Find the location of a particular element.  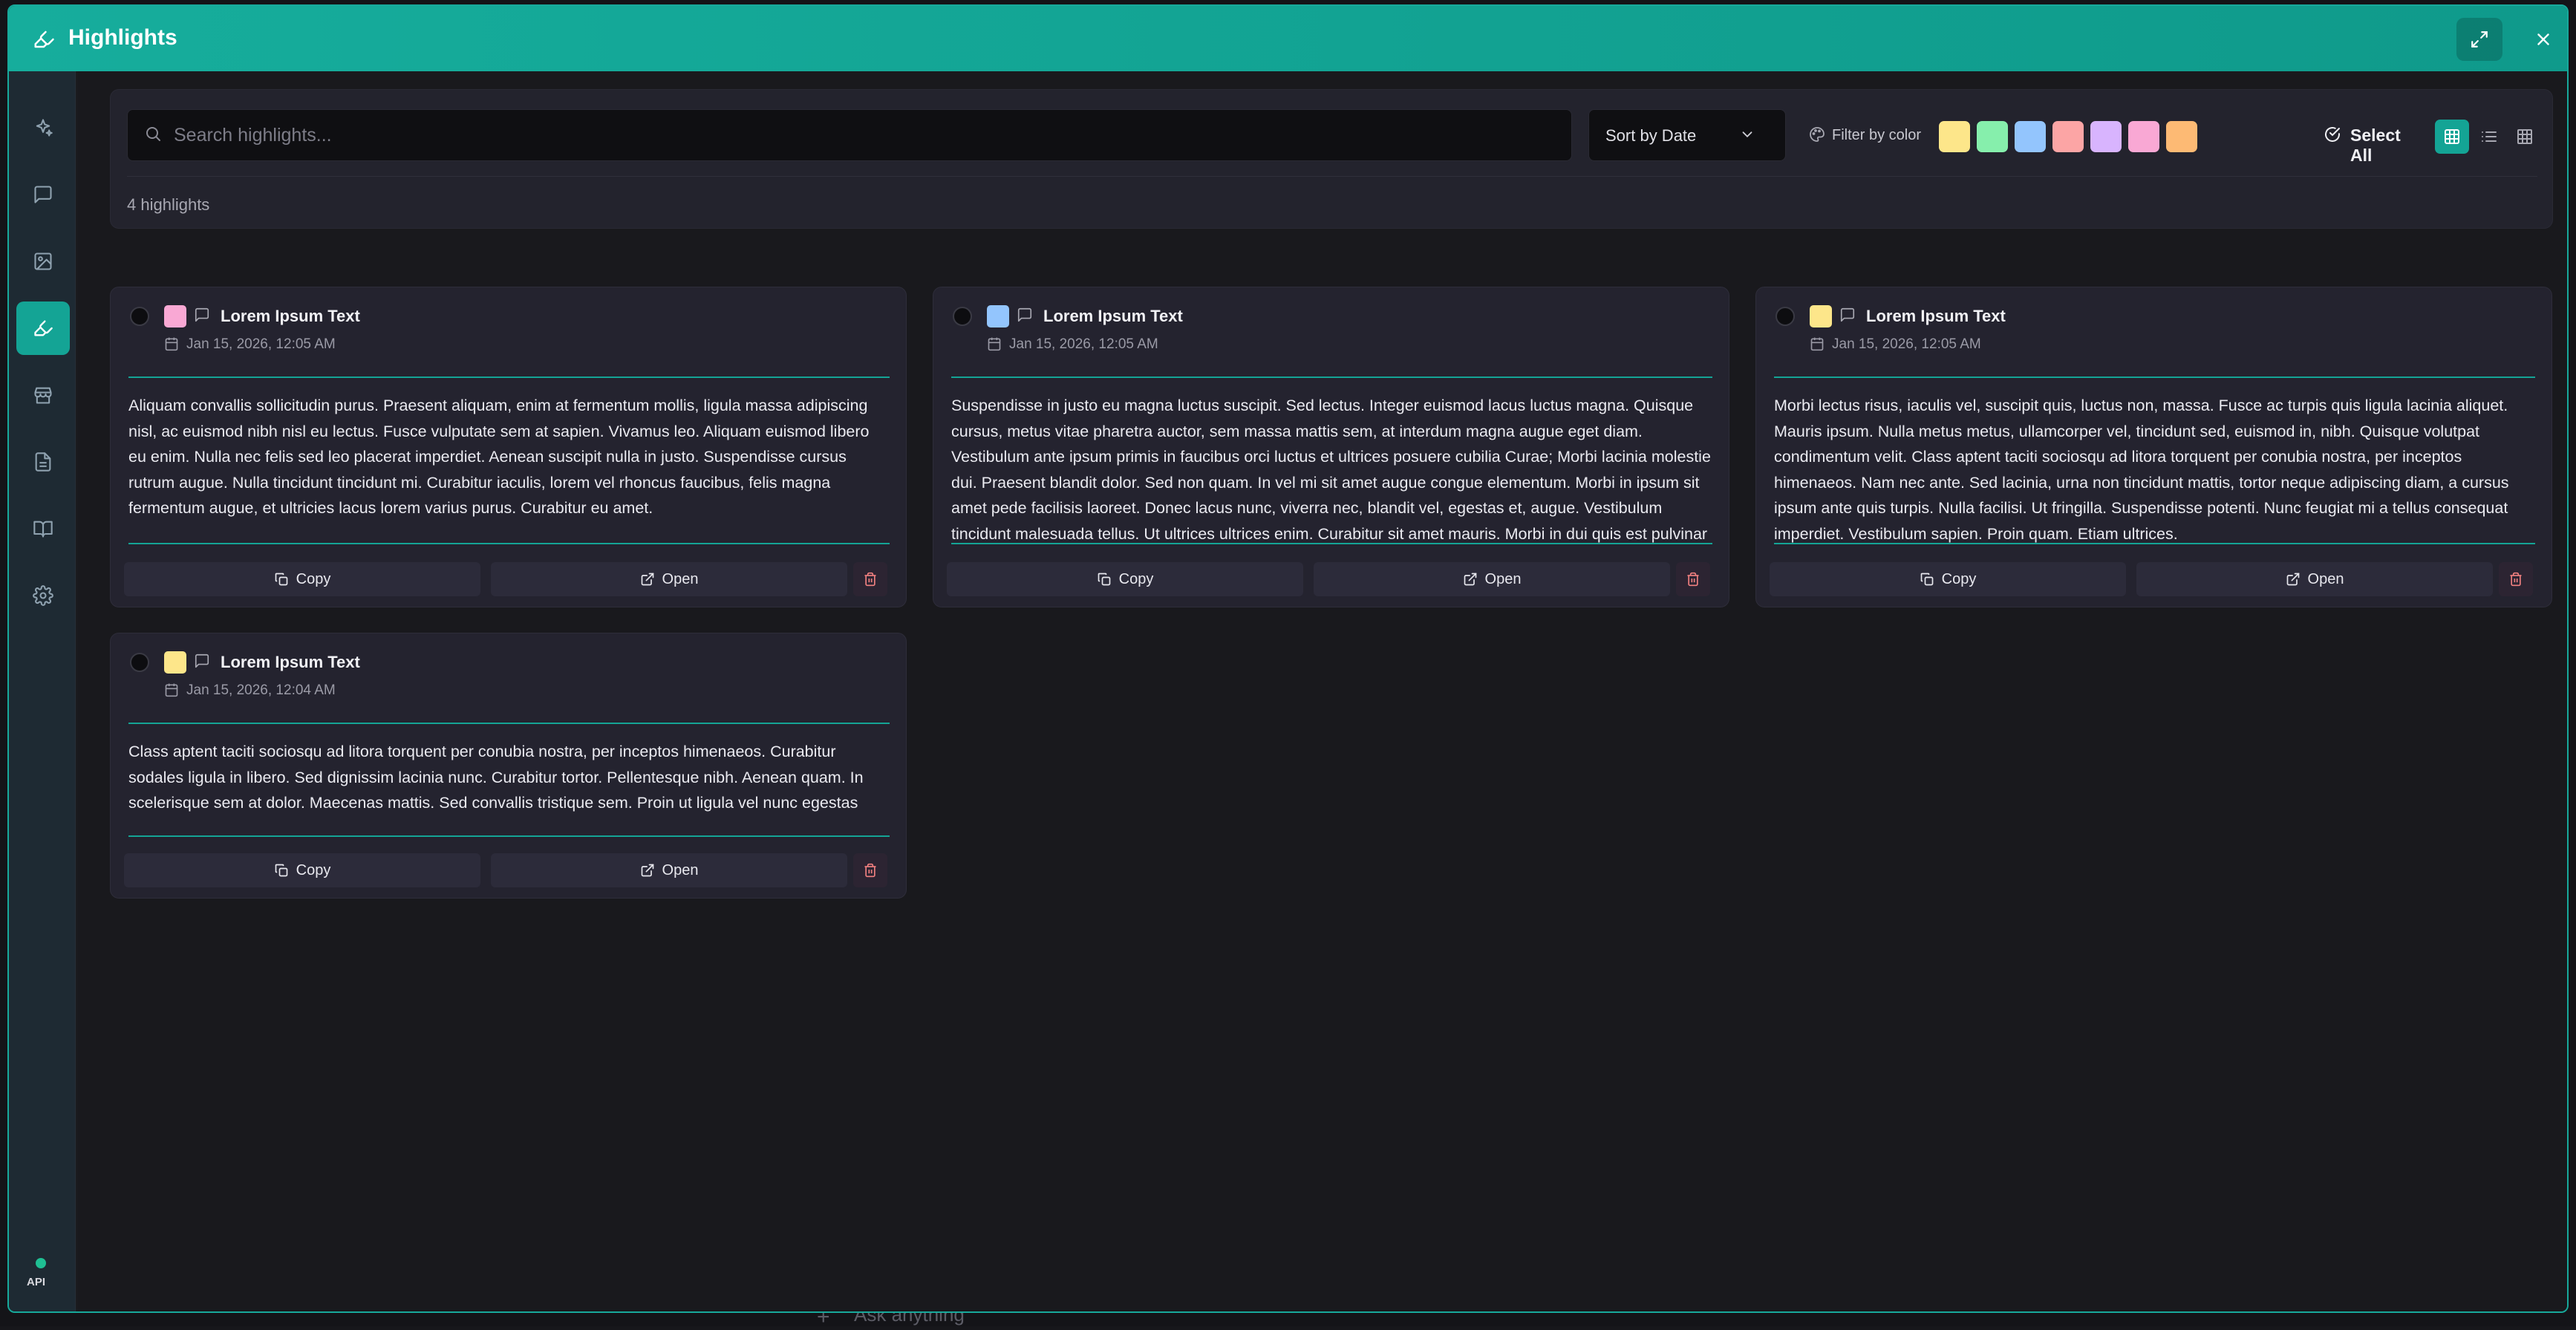

external-link-icon is located at coordinates (647, 870).